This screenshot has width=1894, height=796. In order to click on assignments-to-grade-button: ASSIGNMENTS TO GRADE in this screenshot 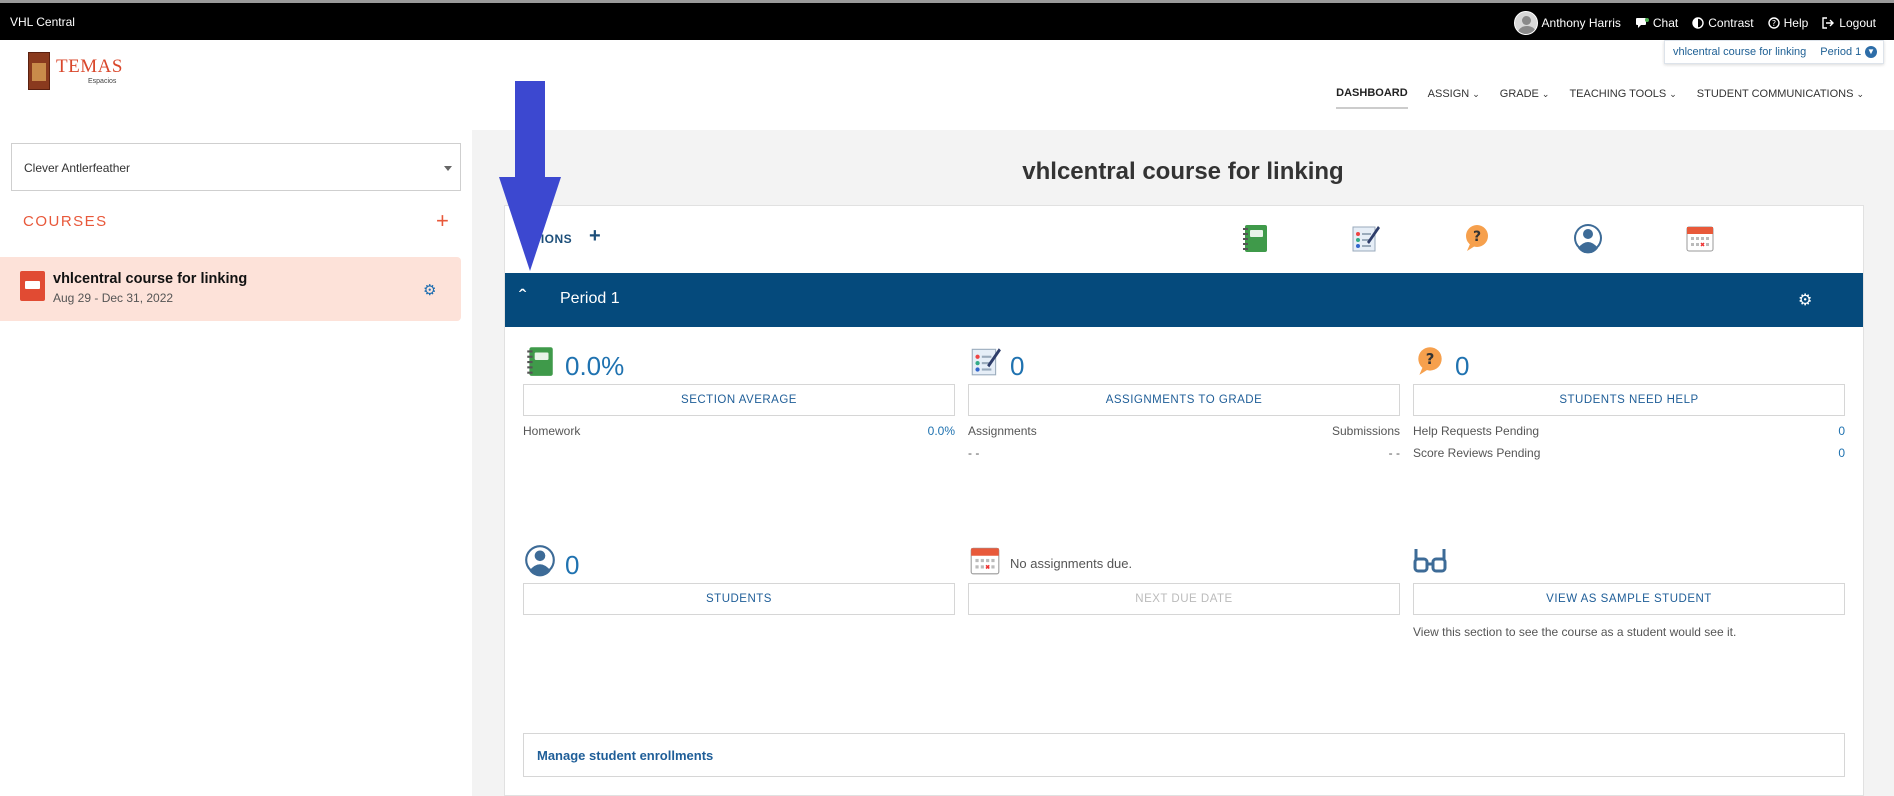, I will do `click(1184, 400)`.